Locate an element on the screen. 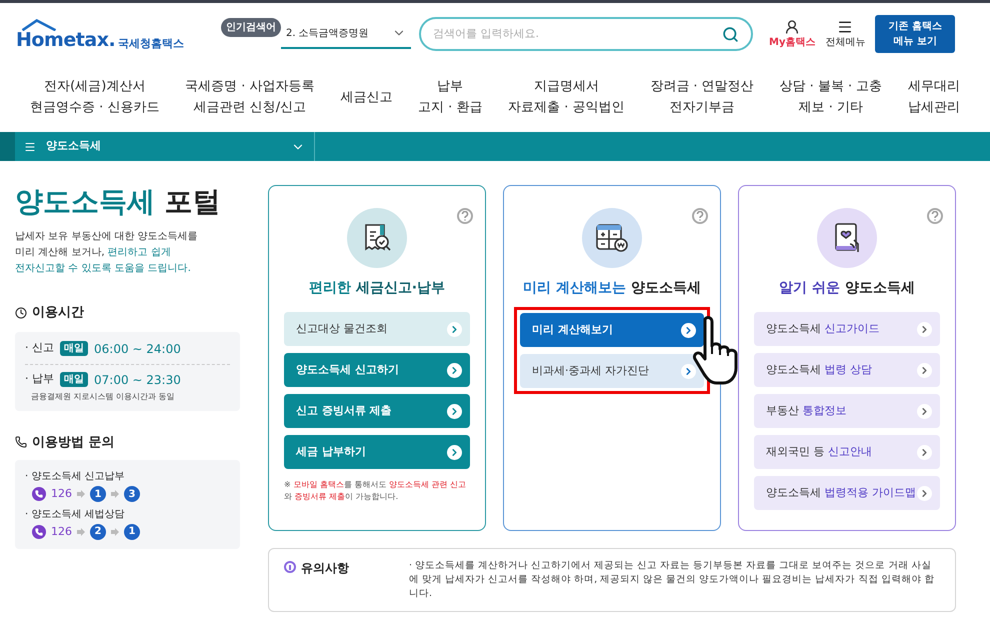 The height and width of the screenshot is (631, 990). search-field: 검색어를 입력하세요. is located at coordinates (577, 34).